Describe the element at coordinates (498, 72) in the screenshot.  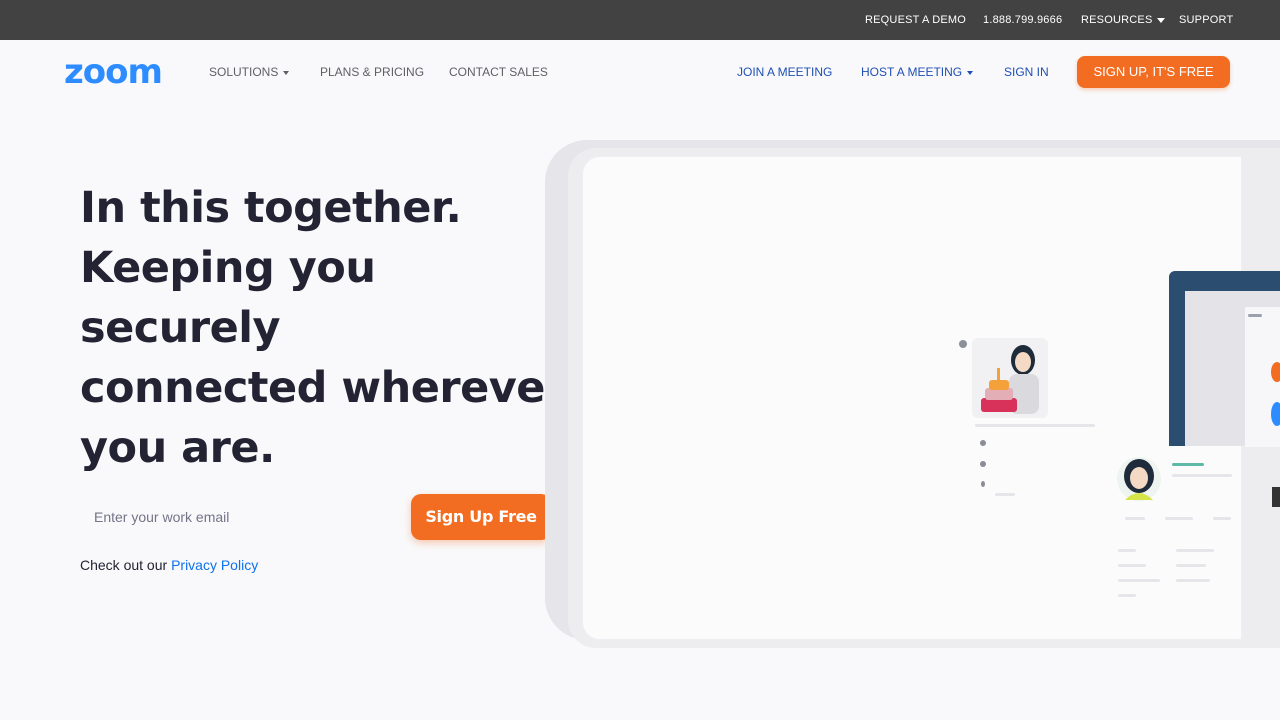
I see `contact-sales-link: CONTACT SALES` at that location.